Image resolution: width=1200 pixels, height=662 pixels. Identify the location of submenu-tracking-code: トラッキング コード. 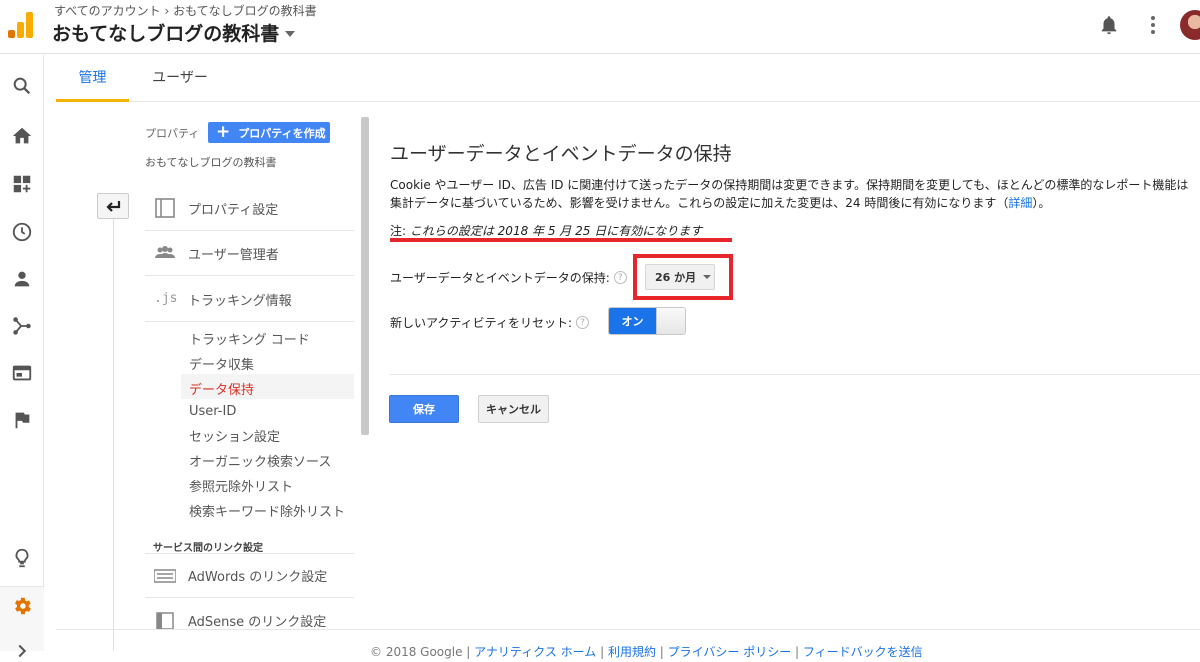
(249, 338).